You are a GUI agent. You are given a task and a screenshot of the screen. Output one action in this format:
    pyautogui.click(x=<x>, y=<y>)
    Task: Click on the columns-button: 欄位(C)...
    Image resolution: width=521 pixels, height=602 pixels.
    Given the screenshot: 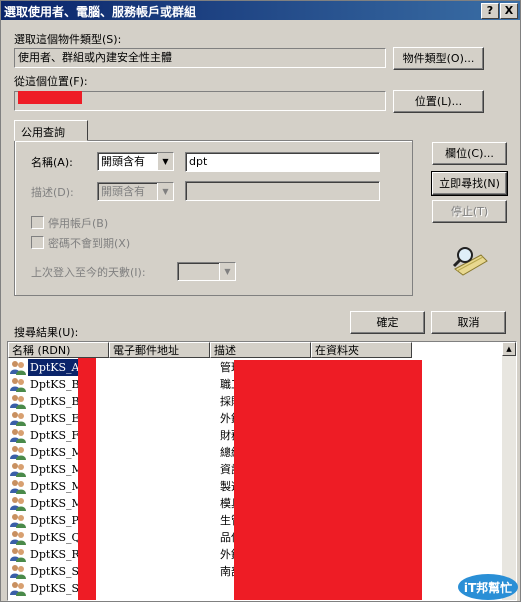 What is the action you would take?
    pyautogui.click(x=469, y=153)
    